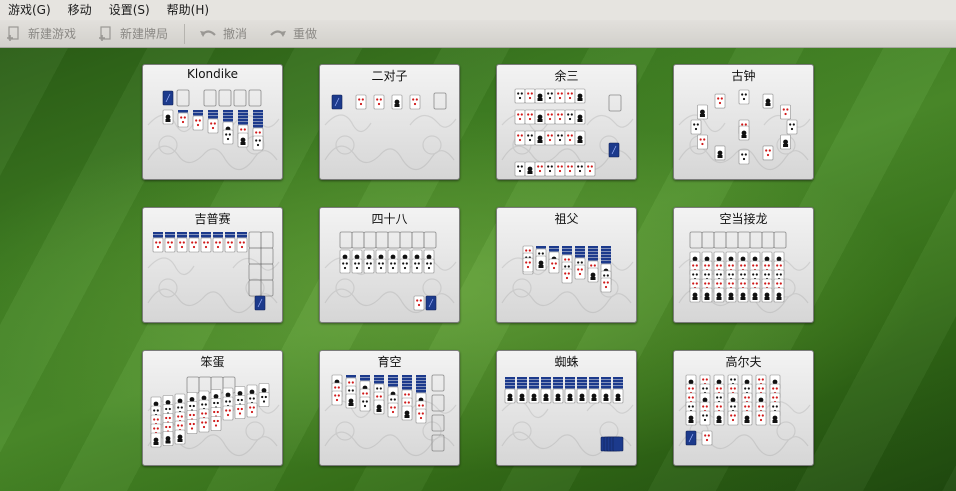 This screenshot has height=491, width=956. Describe the element at coordinates (80, 10) in the screenshot. I see `menu-move: 移动` at that location.